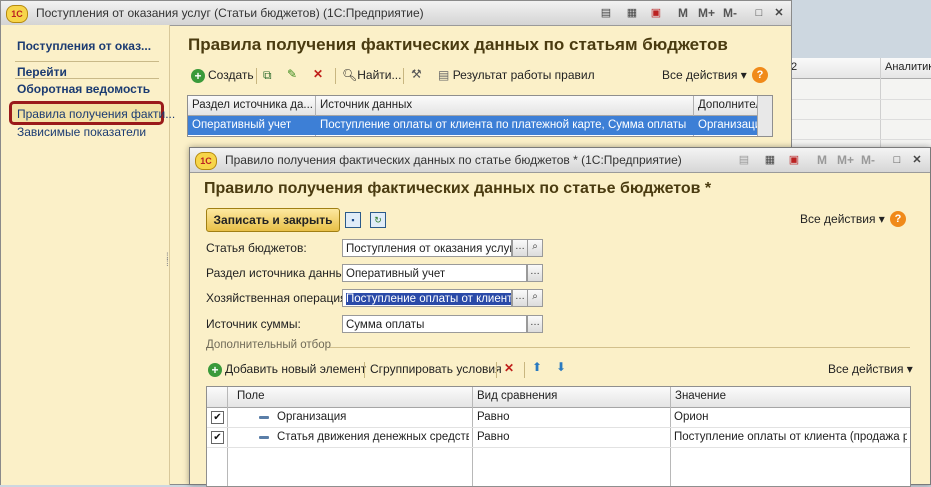  What do you see at coordinates (691, 417) in the screenshot?
I see `cell-value: Орион` at bounding box center [691, 417].